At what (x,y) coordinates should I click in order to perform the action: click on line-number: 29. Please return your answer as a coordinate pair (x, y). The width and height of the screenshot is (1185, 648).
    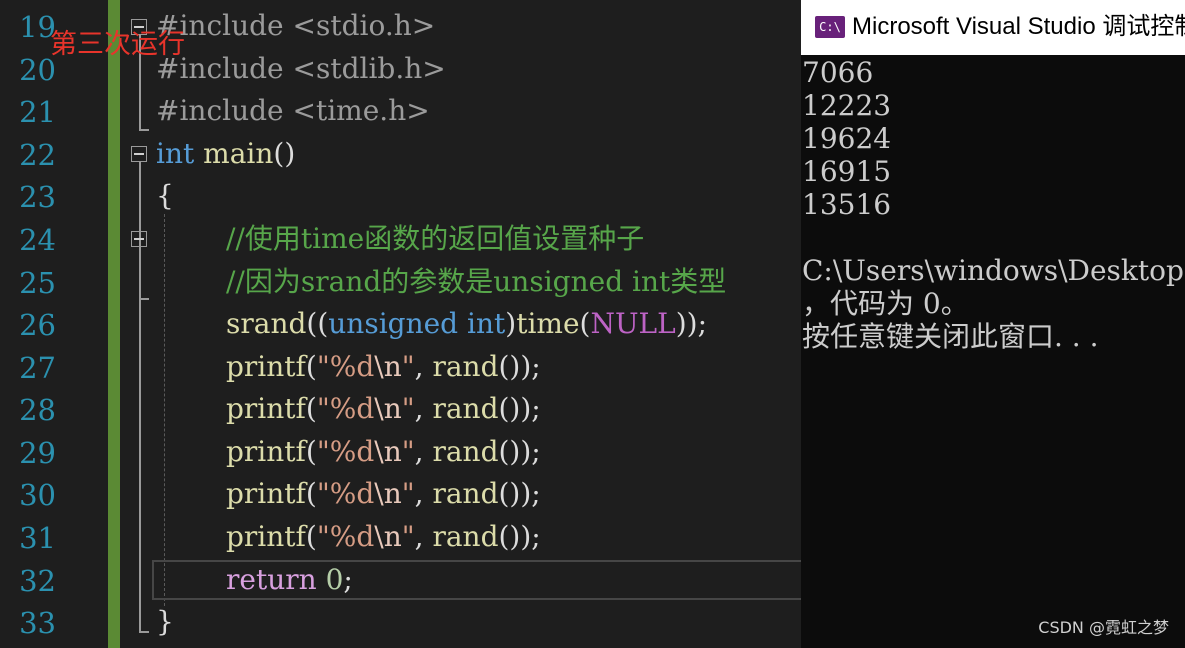
    Looking at the image, I should click on (37, 453).